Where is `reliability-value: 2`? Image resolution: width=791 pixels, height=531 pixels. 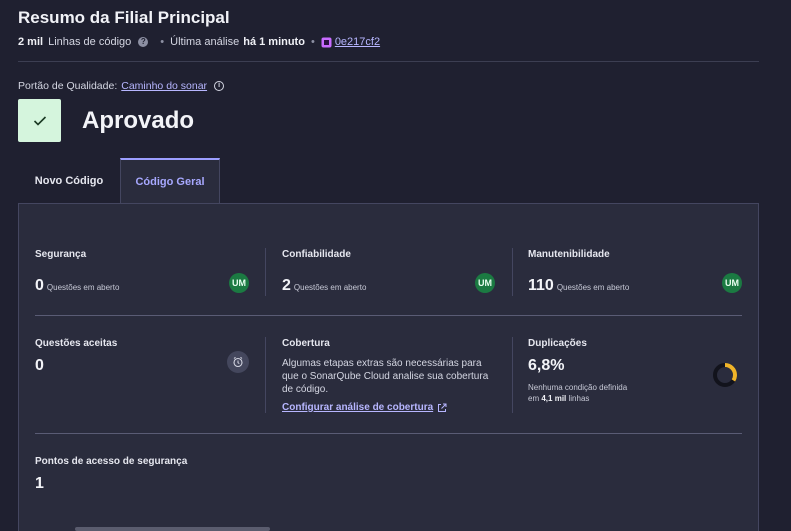
reliability-value: 2 is located at coordinates (286, 286).